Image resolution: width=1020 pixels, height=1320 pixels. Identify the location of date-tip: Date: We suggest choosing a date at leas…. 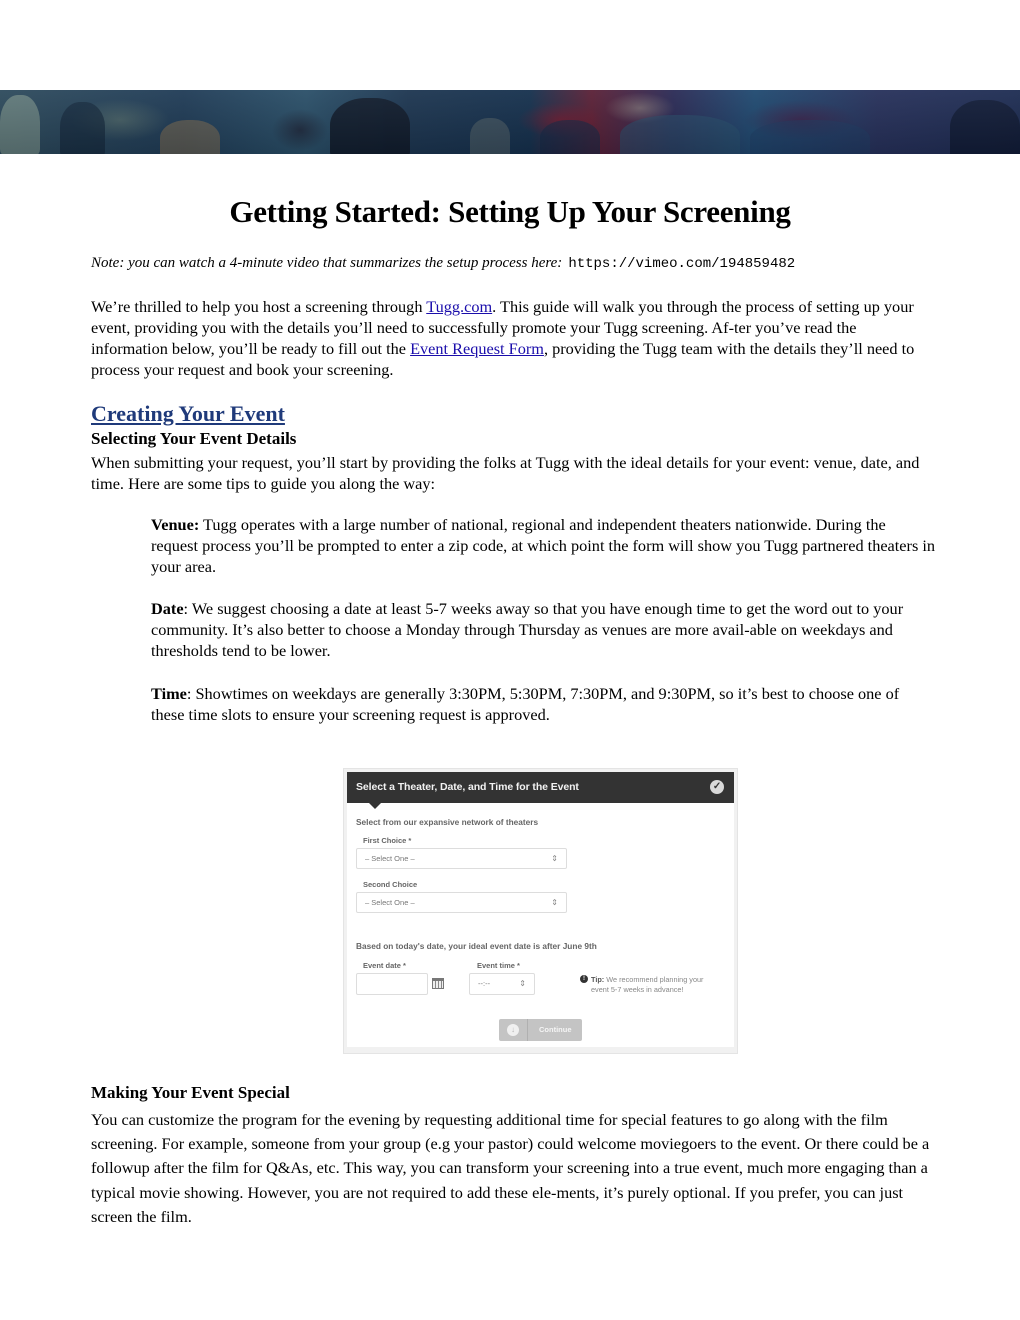
(543, 629).